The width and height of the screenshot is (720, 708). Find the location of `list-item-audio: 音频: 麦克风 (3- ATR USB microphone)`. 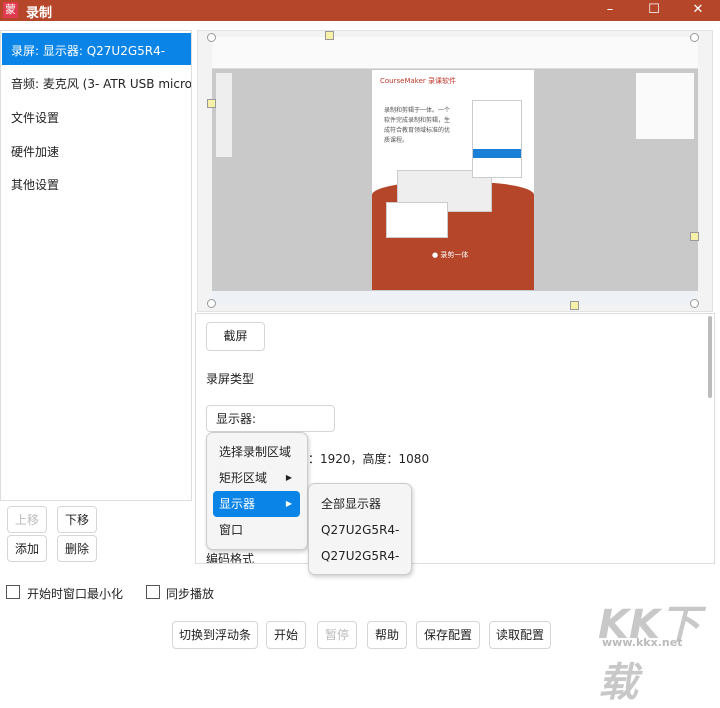

list-item-audio: 音频: 麦克风 (3- ATR USB microphone) is located at coordinates (101, 83).